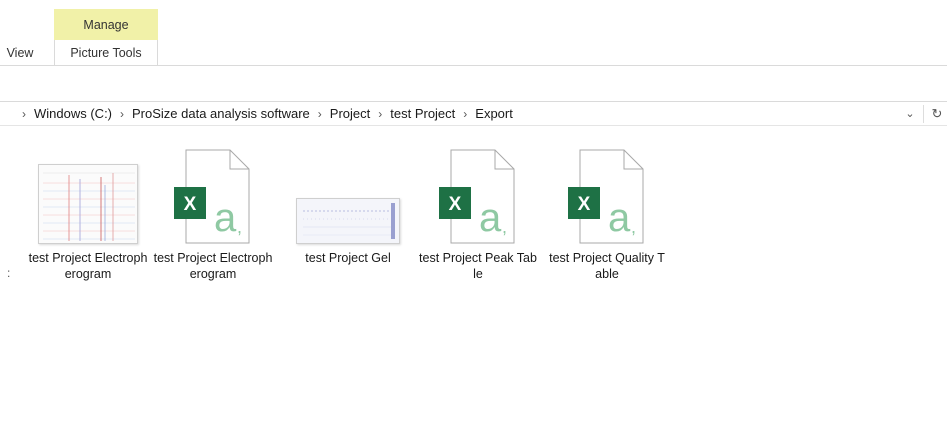  Describe the element at coordinates (607, 266) in the screenshot. I see `file-name: test Project Quality Table` at that location.